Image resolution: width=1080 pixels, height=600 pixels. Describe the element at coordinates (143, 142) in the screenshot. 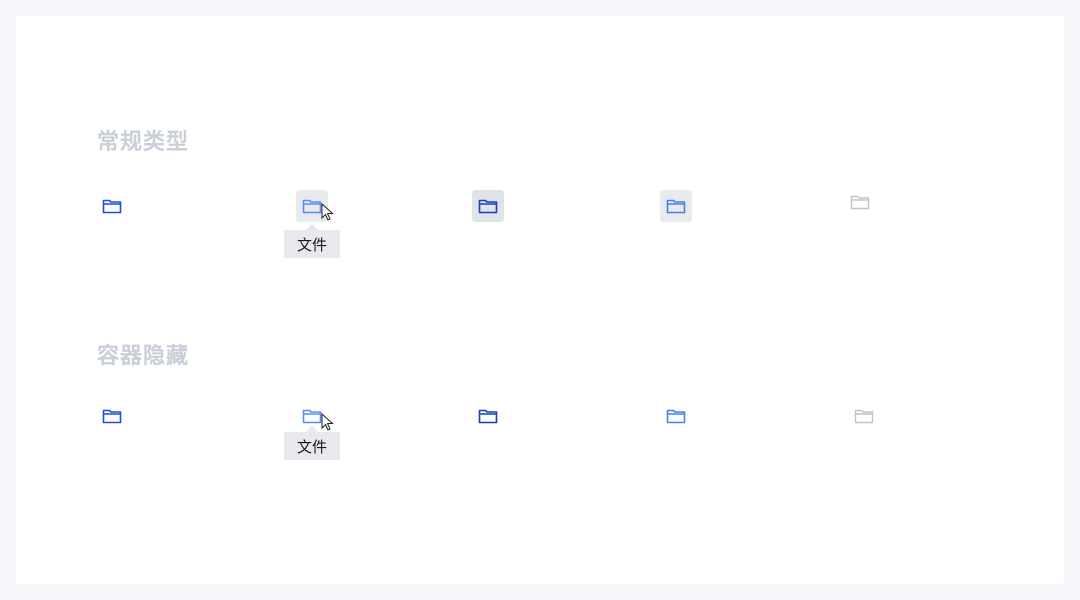

I see `section-title-normal: 常规类型` at that location.